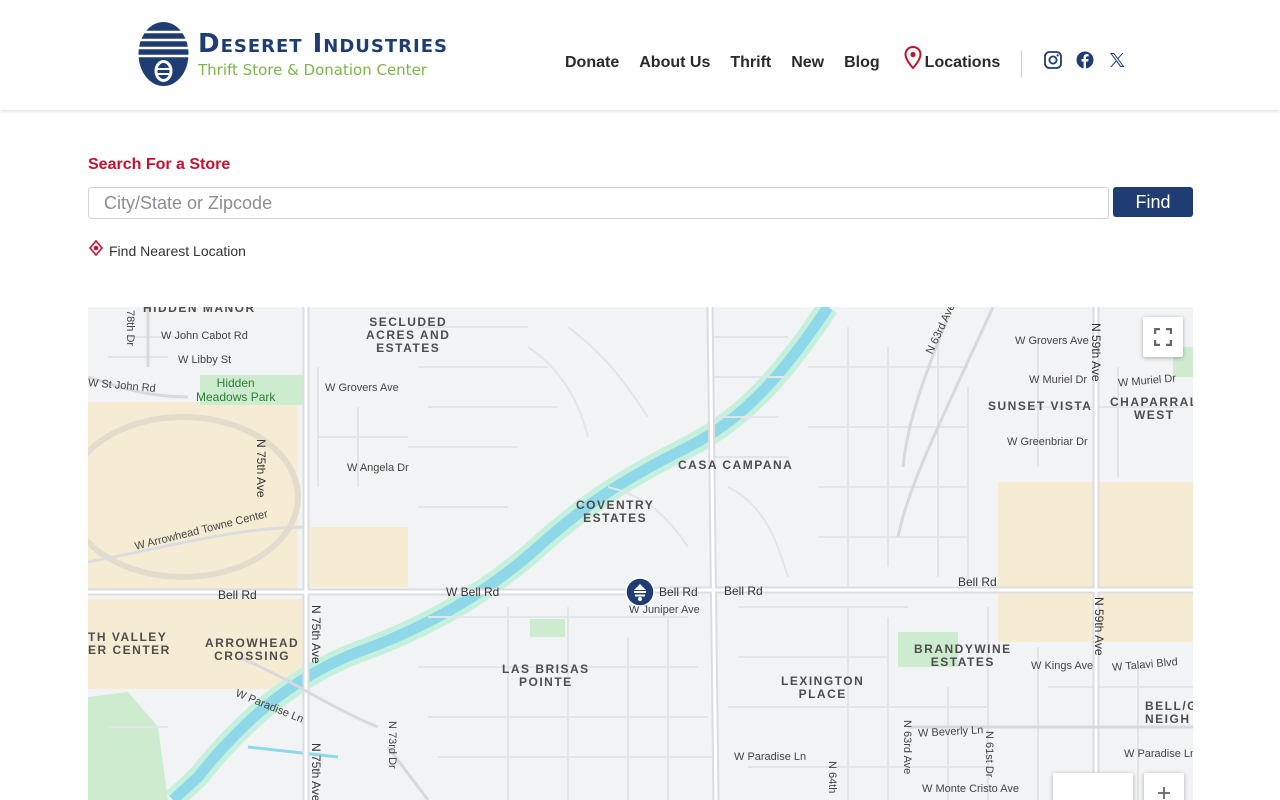  Describe the element at coordinates (1058, 380) in the screenshot. I see `road-muriel-1: W Muriel Dr` at that location.